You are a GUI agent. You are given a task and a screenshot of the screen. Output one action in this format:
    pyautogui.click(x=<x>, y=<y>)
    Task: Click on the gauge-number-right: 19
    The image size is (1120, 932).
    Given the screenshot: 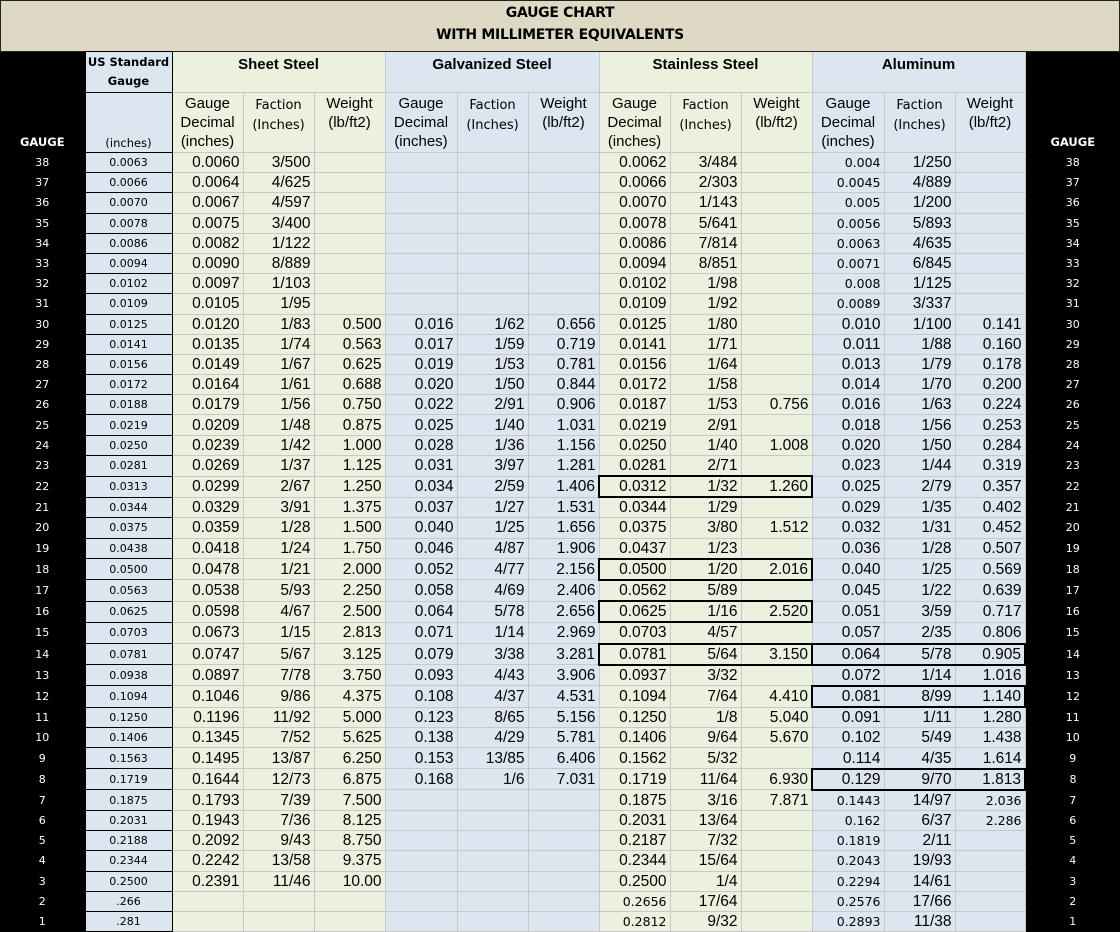 What is the action you would take?
    pyautogui.click(x=1072, y=548)
    